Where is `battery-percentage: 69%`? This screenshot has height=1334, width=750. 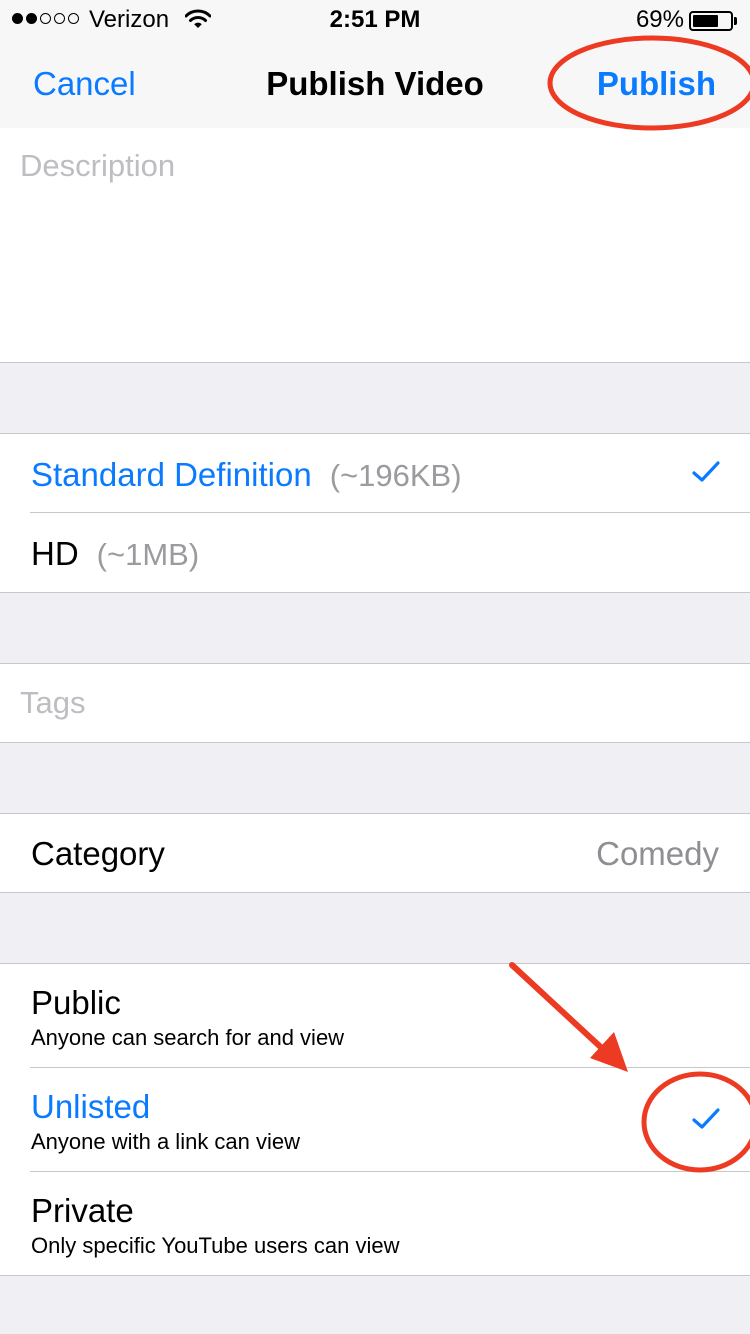 battery-percentage: 69% is located at coordinates (659, 19).